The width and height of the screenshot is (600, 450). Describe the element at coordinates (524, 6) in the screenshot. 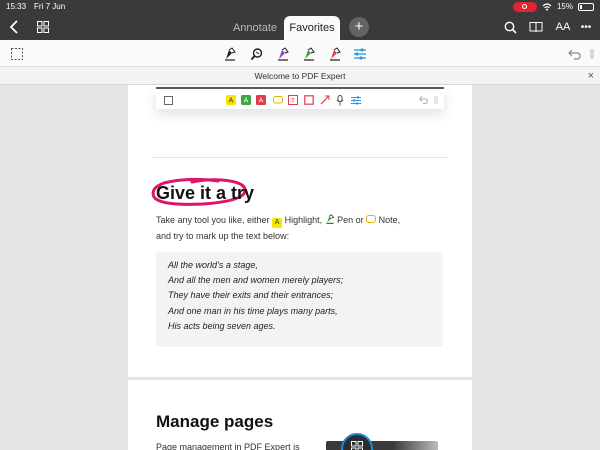

I see `screen-recording-icon` at that location.